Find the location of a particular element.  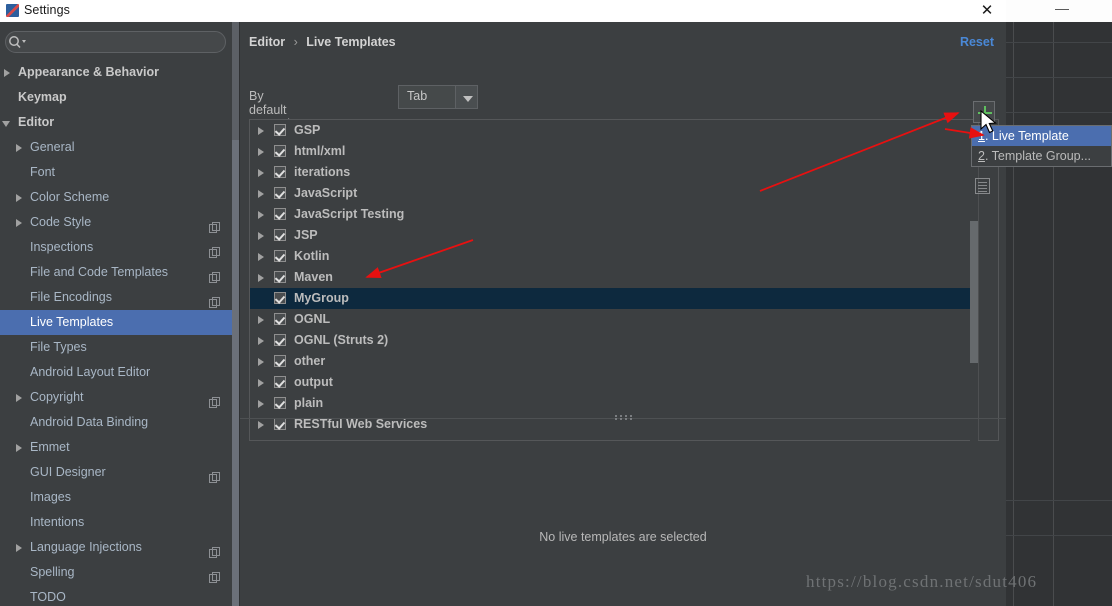

sidebar-item-live-templates: Live Templates is located at coordinates (116, 322).